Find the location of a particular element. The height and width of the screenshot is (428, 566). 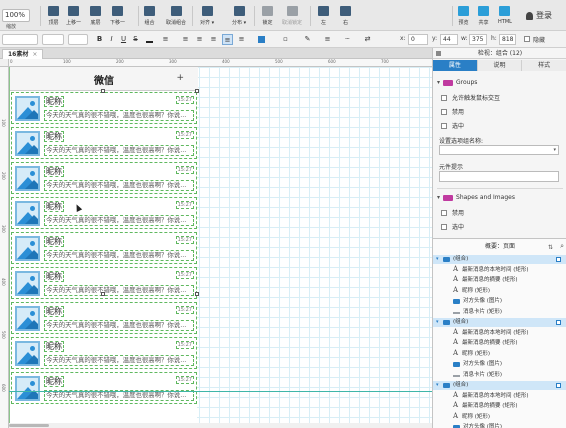

shape-disabled-checkbox: 禁用 is located at coordinates (452, 212).